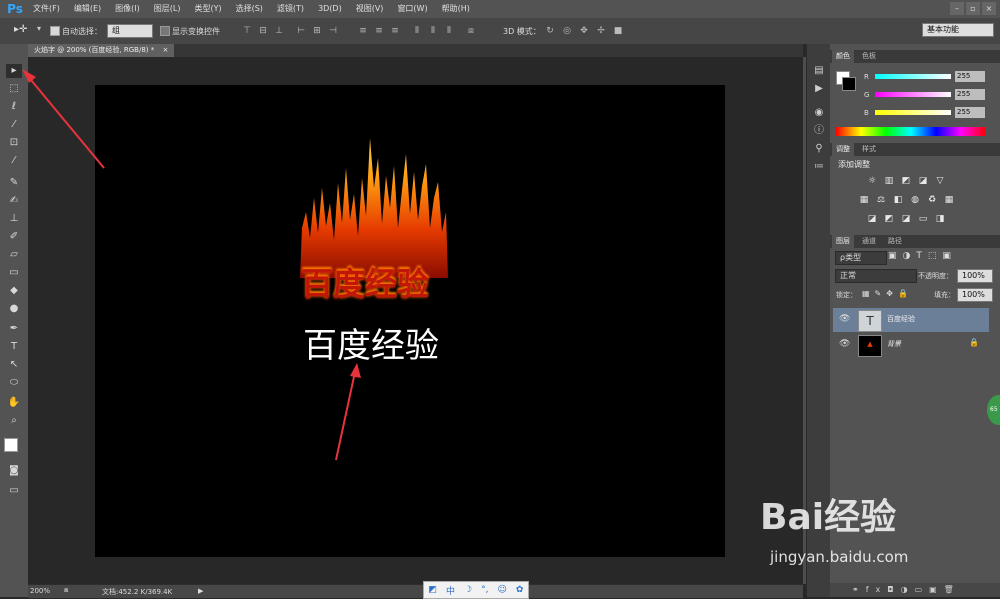 This screenshot has height=599, width=1000. I want to click on layer-name-text: 百度经验, so click(901, 319).